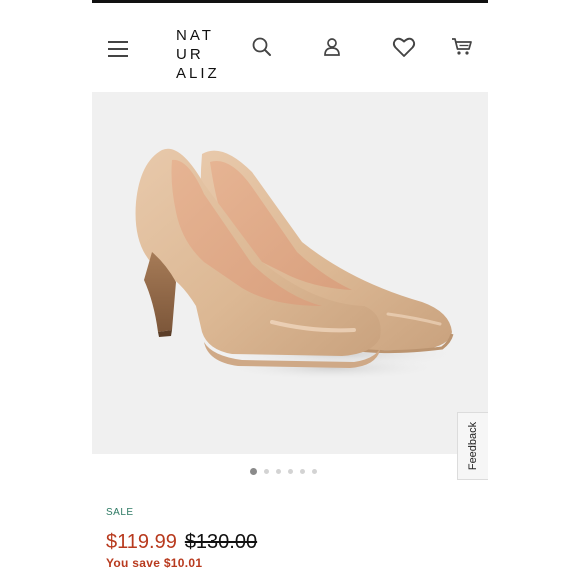  I want to click on account-icon, so click(332, 47).